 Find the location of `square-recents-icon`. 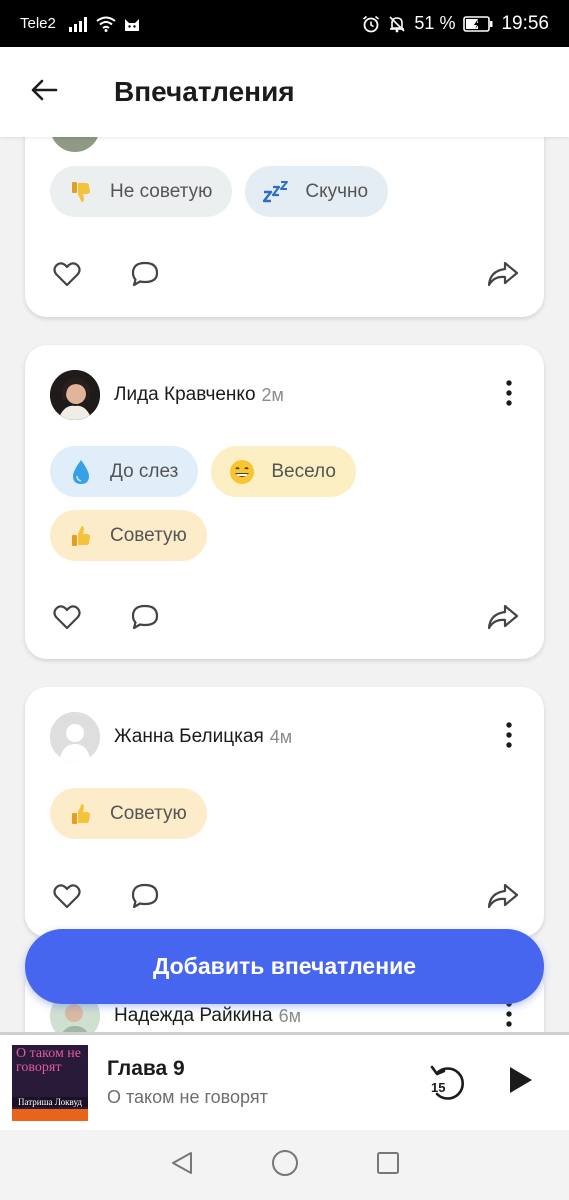

square-recents-icon is located at coordinates (388, 1165).